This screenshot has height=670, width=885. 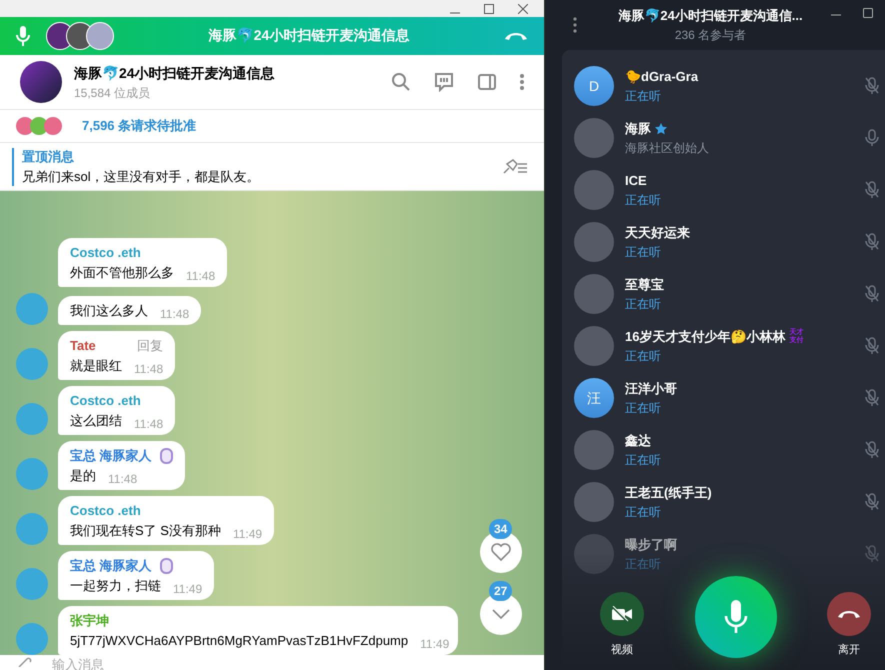 I want to click on participant-row: 王老五(纸手王) 正在听, so click(x=723, y=502).